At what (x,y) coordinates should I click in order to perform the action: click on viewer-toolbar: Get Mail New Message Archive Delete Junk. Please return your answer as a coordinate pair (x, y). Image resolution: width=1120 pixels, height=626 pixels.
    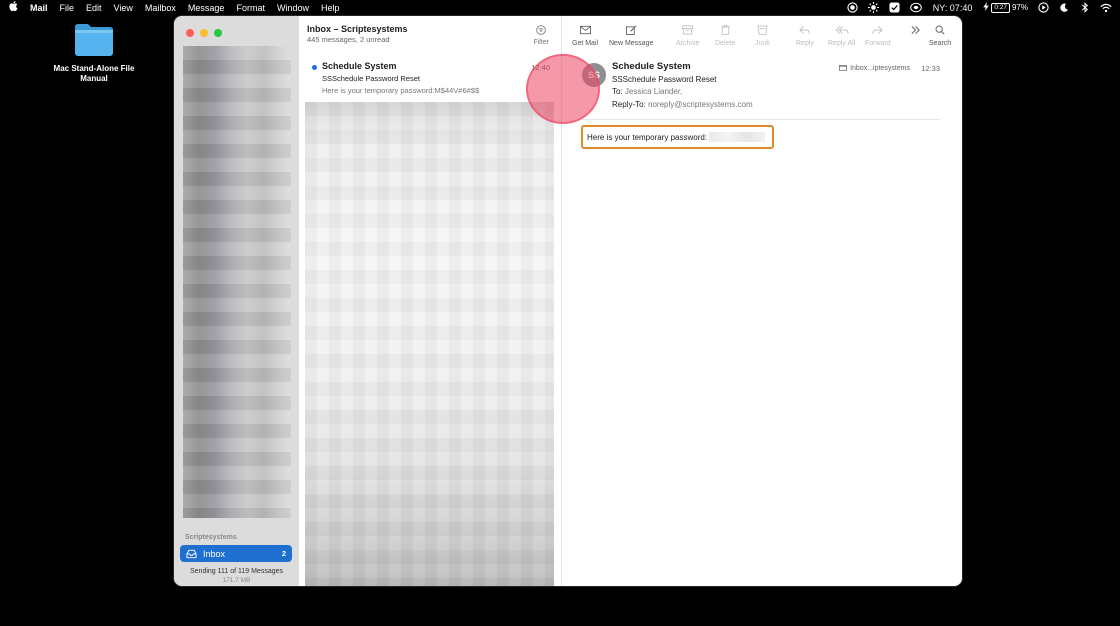
    Looking at the image, I should click on (762, 36).